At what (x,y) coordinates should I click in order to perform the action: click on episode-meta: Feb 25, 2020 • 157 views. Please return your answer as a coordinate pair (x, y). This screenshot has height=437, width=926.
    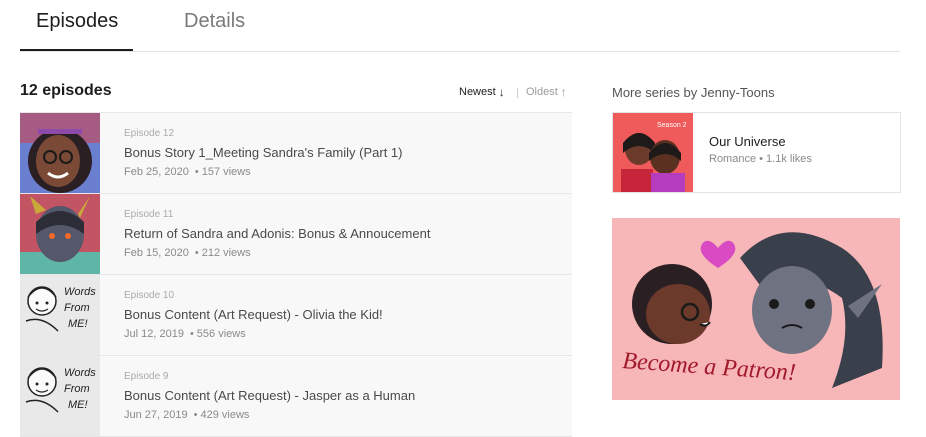
    Looking at the image, I should click on (187, 172).